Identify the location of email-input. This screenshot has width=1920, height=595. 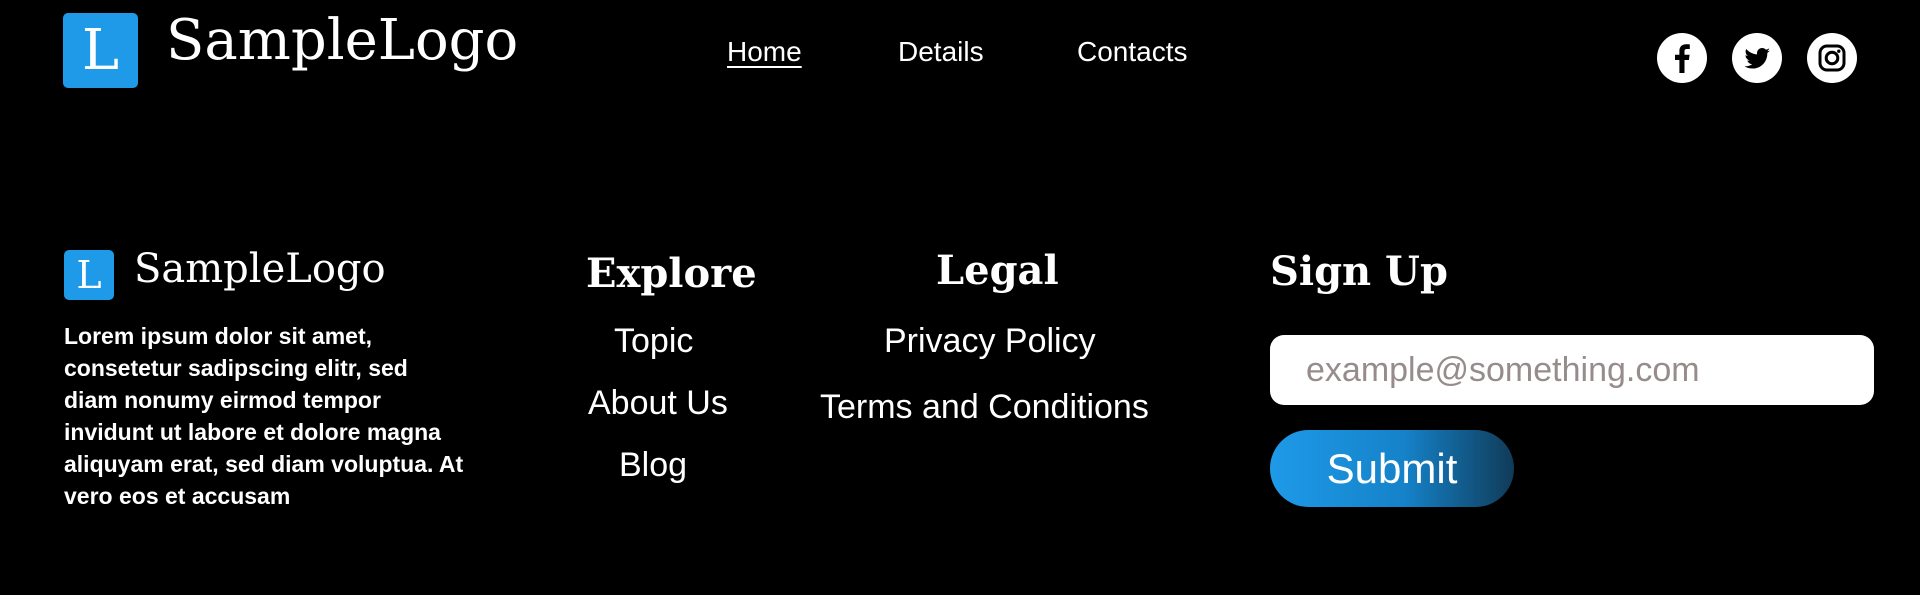
(1572, 370).